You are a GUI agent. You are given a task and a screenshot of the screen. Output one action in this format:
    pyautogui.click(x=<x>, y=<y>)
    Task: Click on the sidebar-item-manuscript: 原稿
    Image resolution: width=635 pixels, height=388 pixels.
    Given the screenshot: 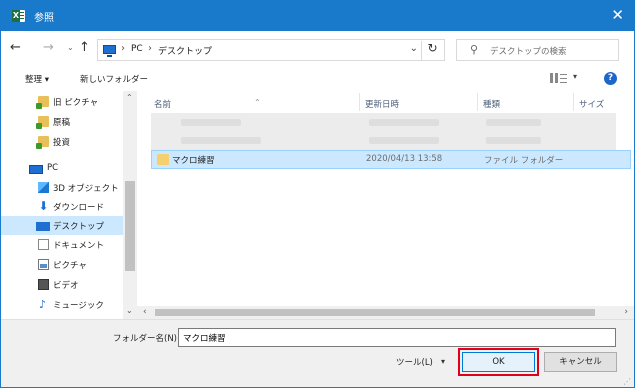 What is the action you would take?
    pyautogui.click(x=62, y=121)
    